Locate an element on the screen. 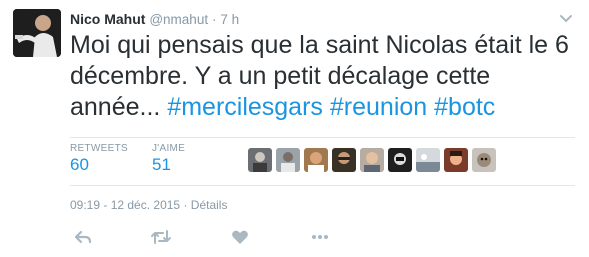 The height and width of the screenshot is (257, 589). more-button is located at coordinates (320, 237).